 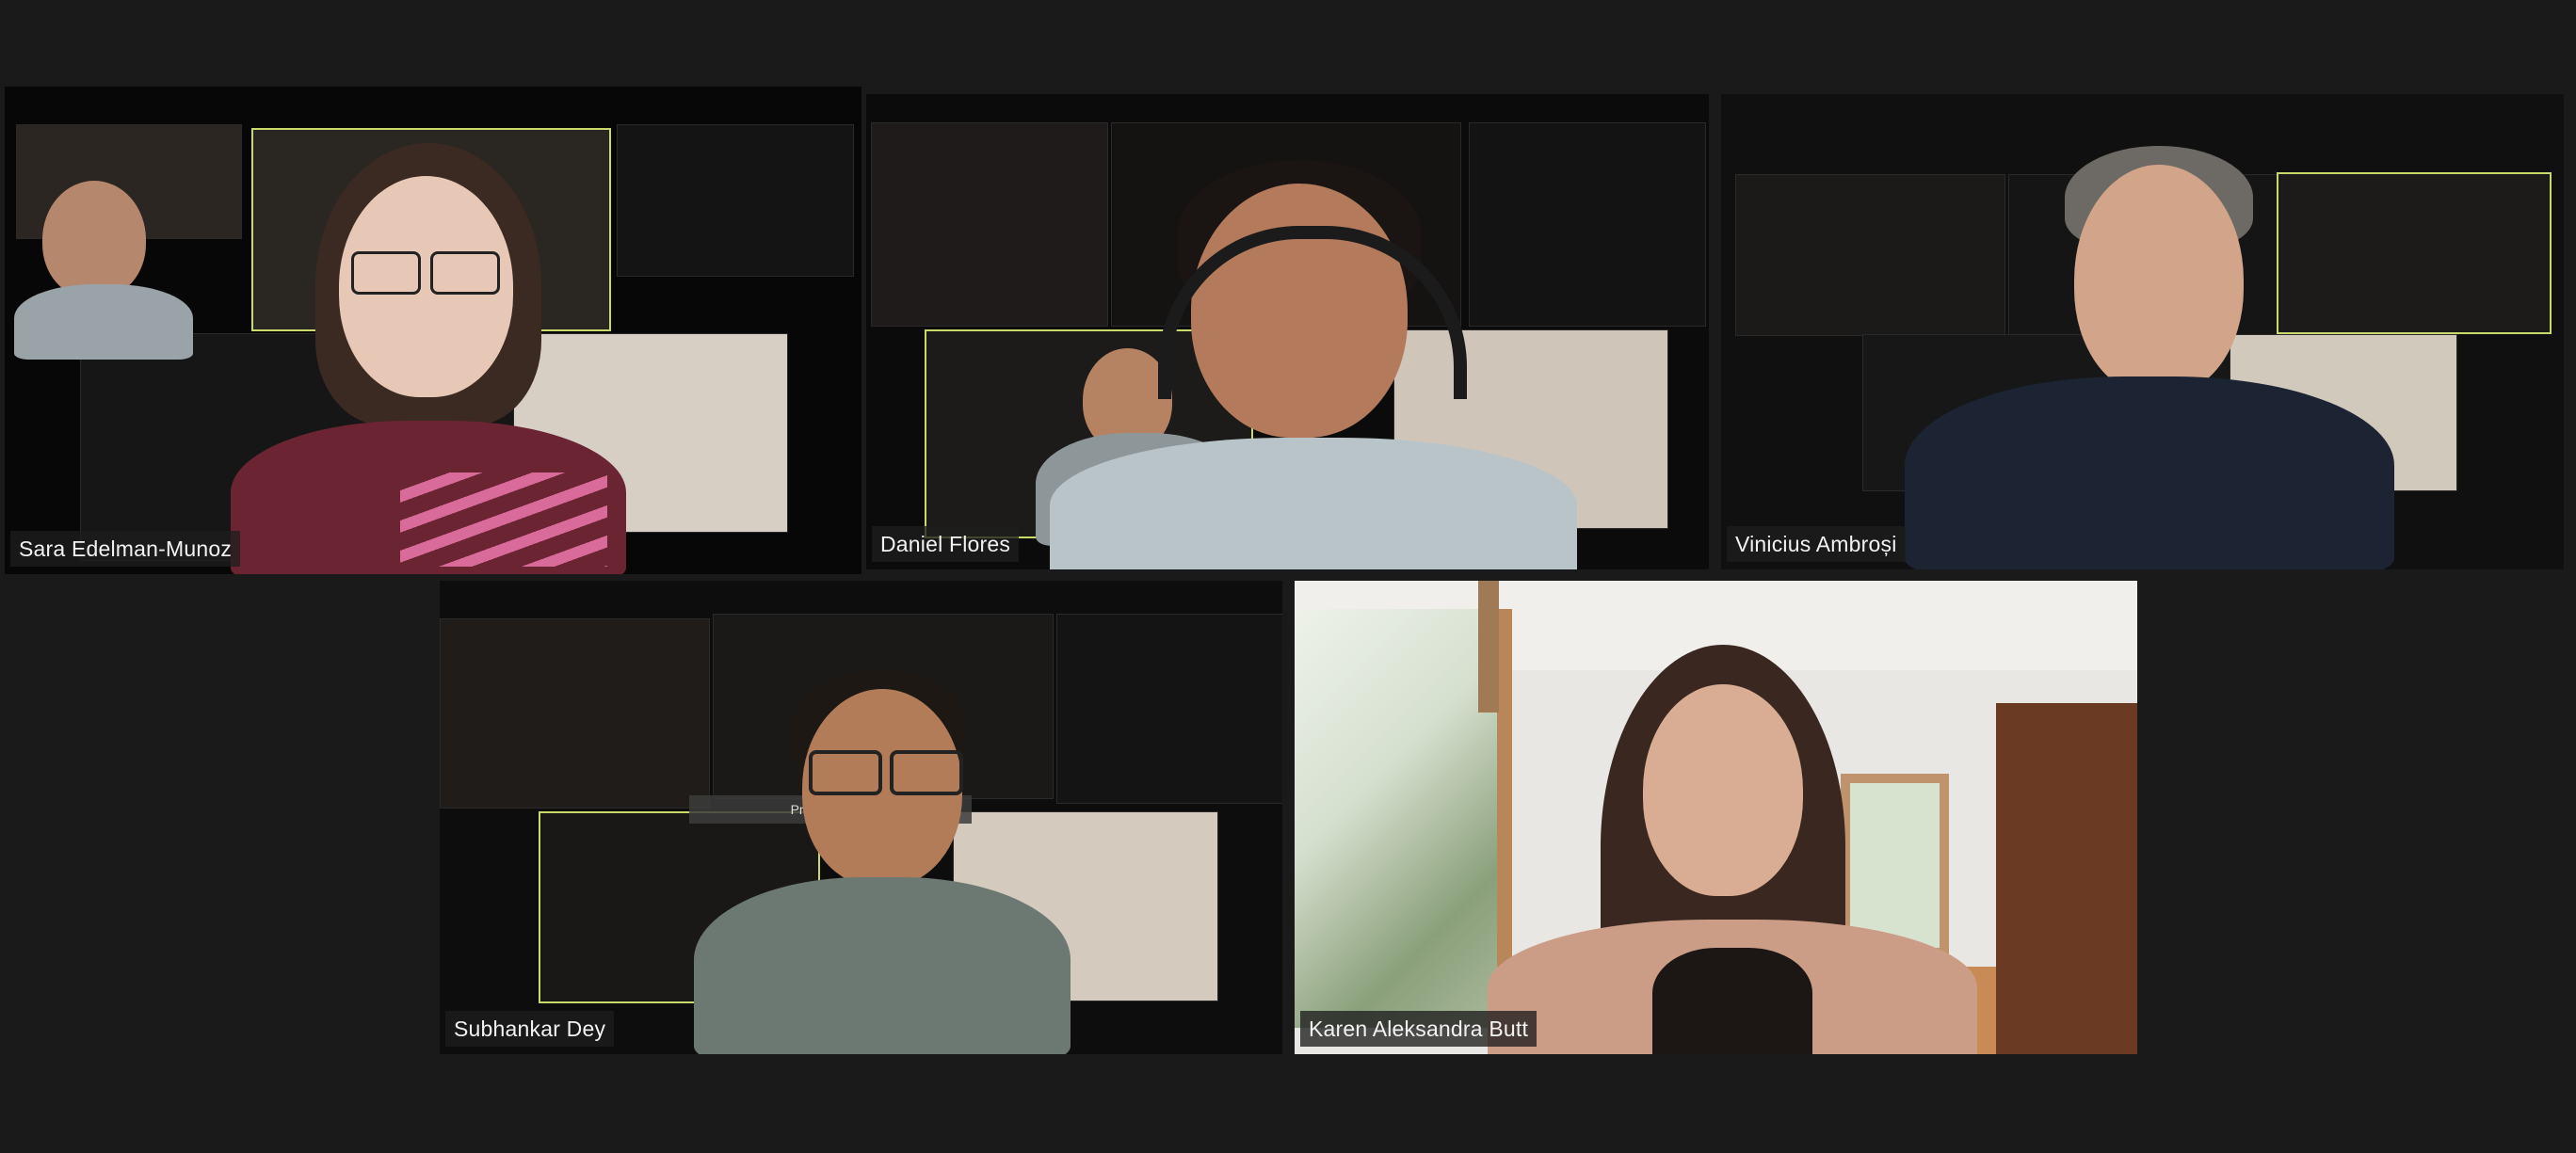 What do you see at coordinates (1488, 647) in the screenshot?
I see `light-fixture` at bounding box center [1488, 647].